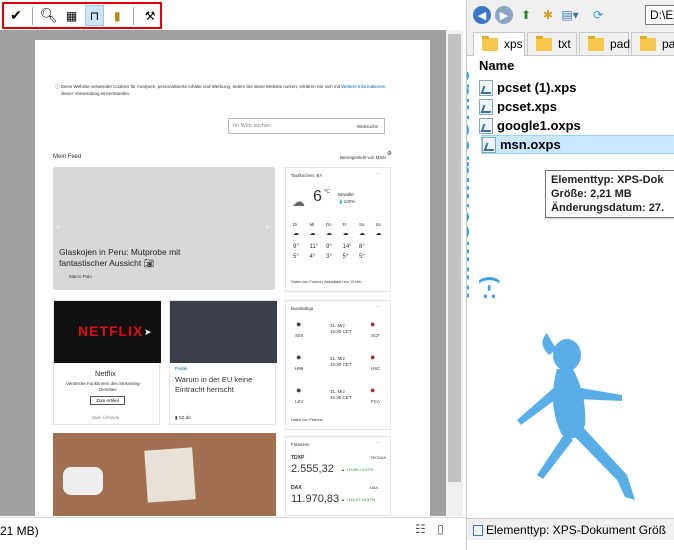 The image size is (674, 550). I want to click on weather-temp: 6, so click(317, 196).